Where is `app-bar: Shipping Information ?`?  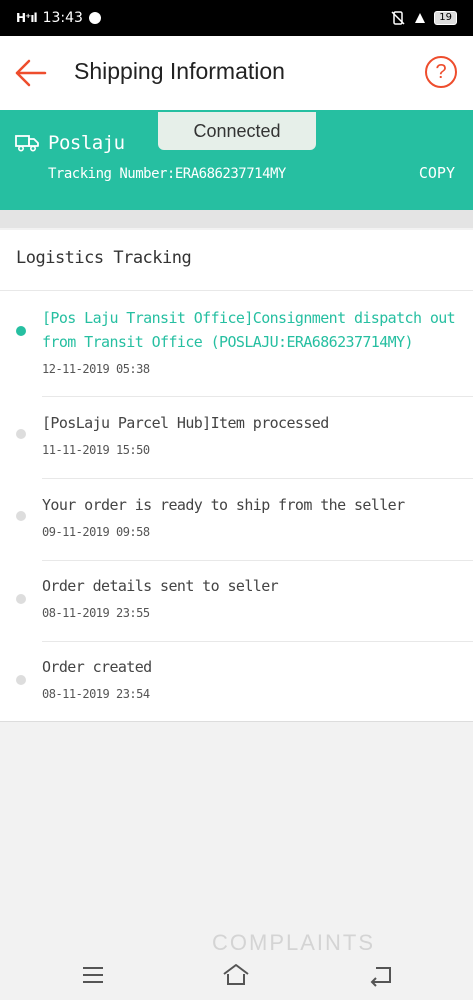
app-bar: Shipping Information ? is located at coordinates (236, 73).